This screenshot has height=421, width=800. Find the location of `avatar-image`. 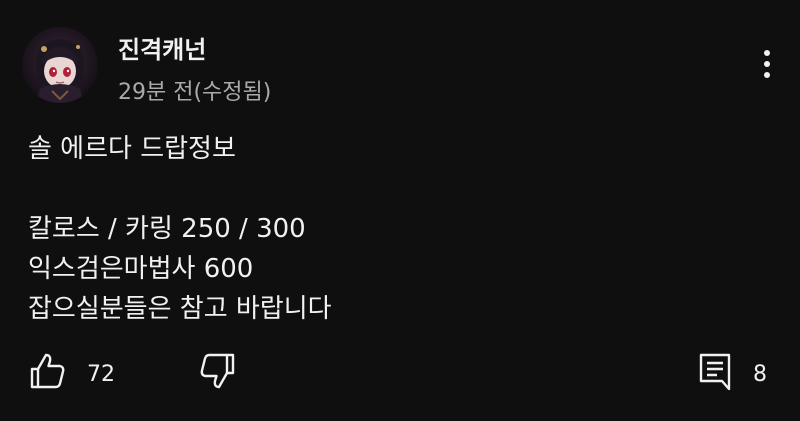

avatar-image is located at coordinates (60, 65).